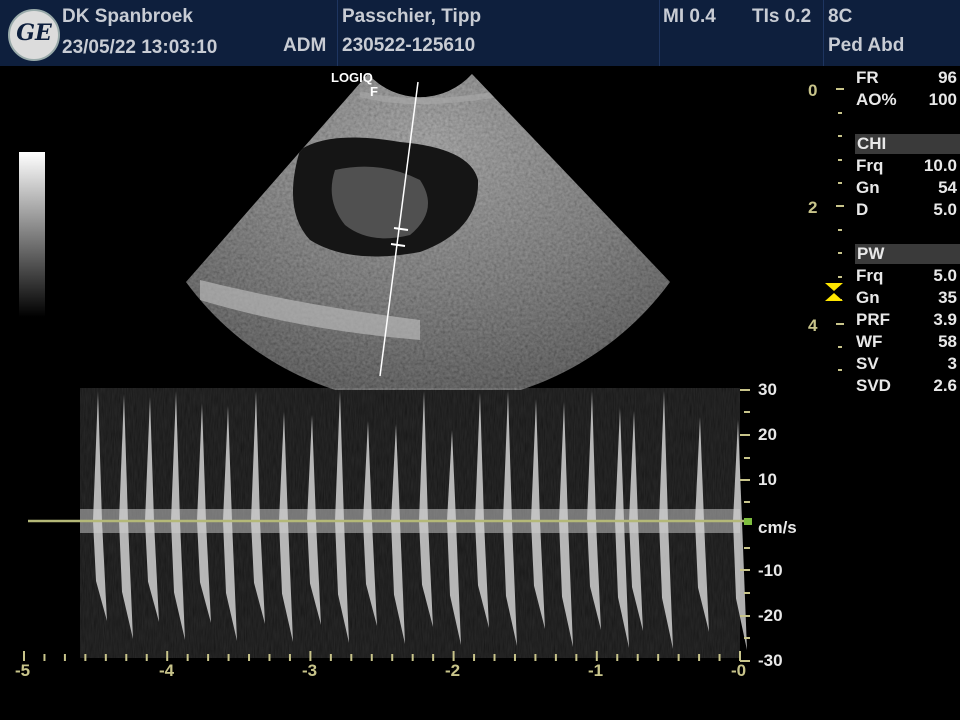  Describe the element at coordinates (813, 207) in the screenshot. I see `depth-label-2: 2` at that location.